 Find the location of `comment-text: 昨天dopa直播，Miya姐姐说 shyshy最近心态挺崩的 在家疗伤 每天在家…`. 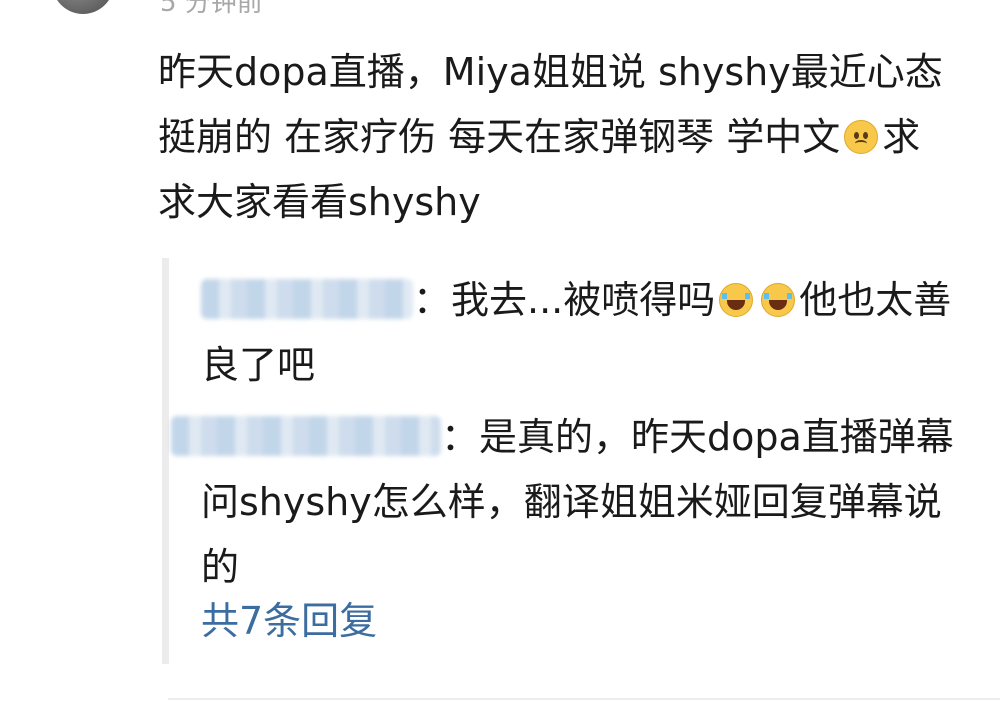

comment-text: 昨天dopa直播，Miya姐姐说 shyshy最近心态挺崩的 在家疗伤 每天在家… is located at coordinates (550, 104).